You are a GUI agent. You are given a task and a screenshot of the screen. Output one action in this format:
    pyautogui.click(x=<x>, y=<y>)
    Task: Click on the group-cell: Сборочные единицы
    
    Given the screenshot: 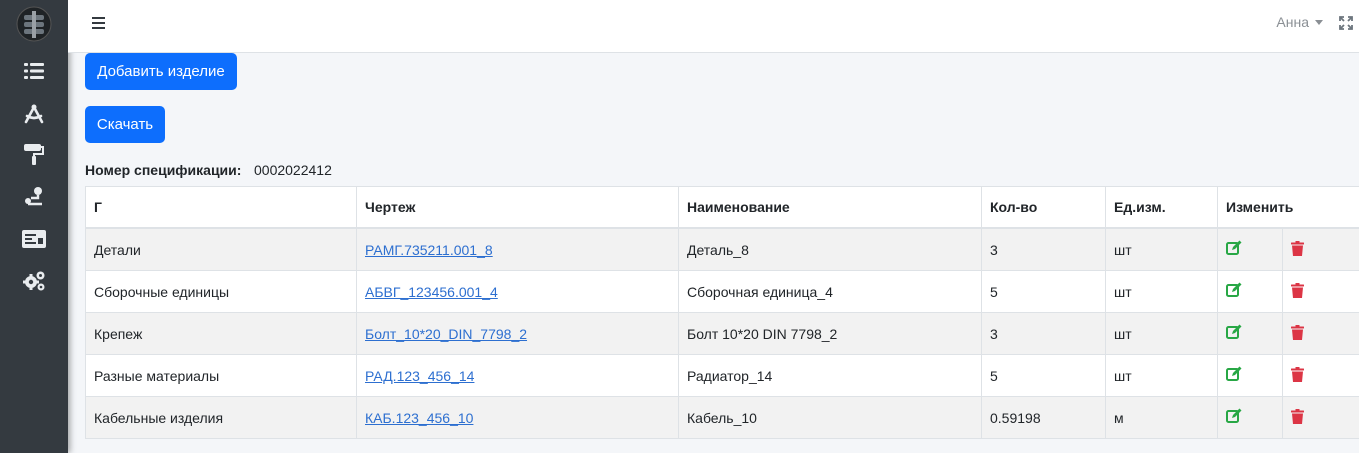 What is the action you would take?
    pyautogui.click(x=221, y=291)
    